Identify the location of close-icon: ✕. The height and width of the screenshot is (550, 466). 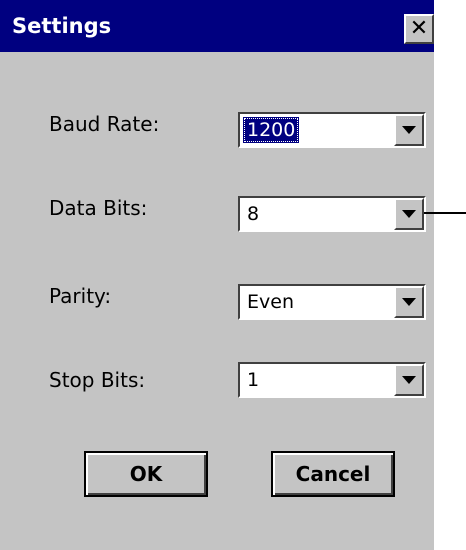
(419, 28).